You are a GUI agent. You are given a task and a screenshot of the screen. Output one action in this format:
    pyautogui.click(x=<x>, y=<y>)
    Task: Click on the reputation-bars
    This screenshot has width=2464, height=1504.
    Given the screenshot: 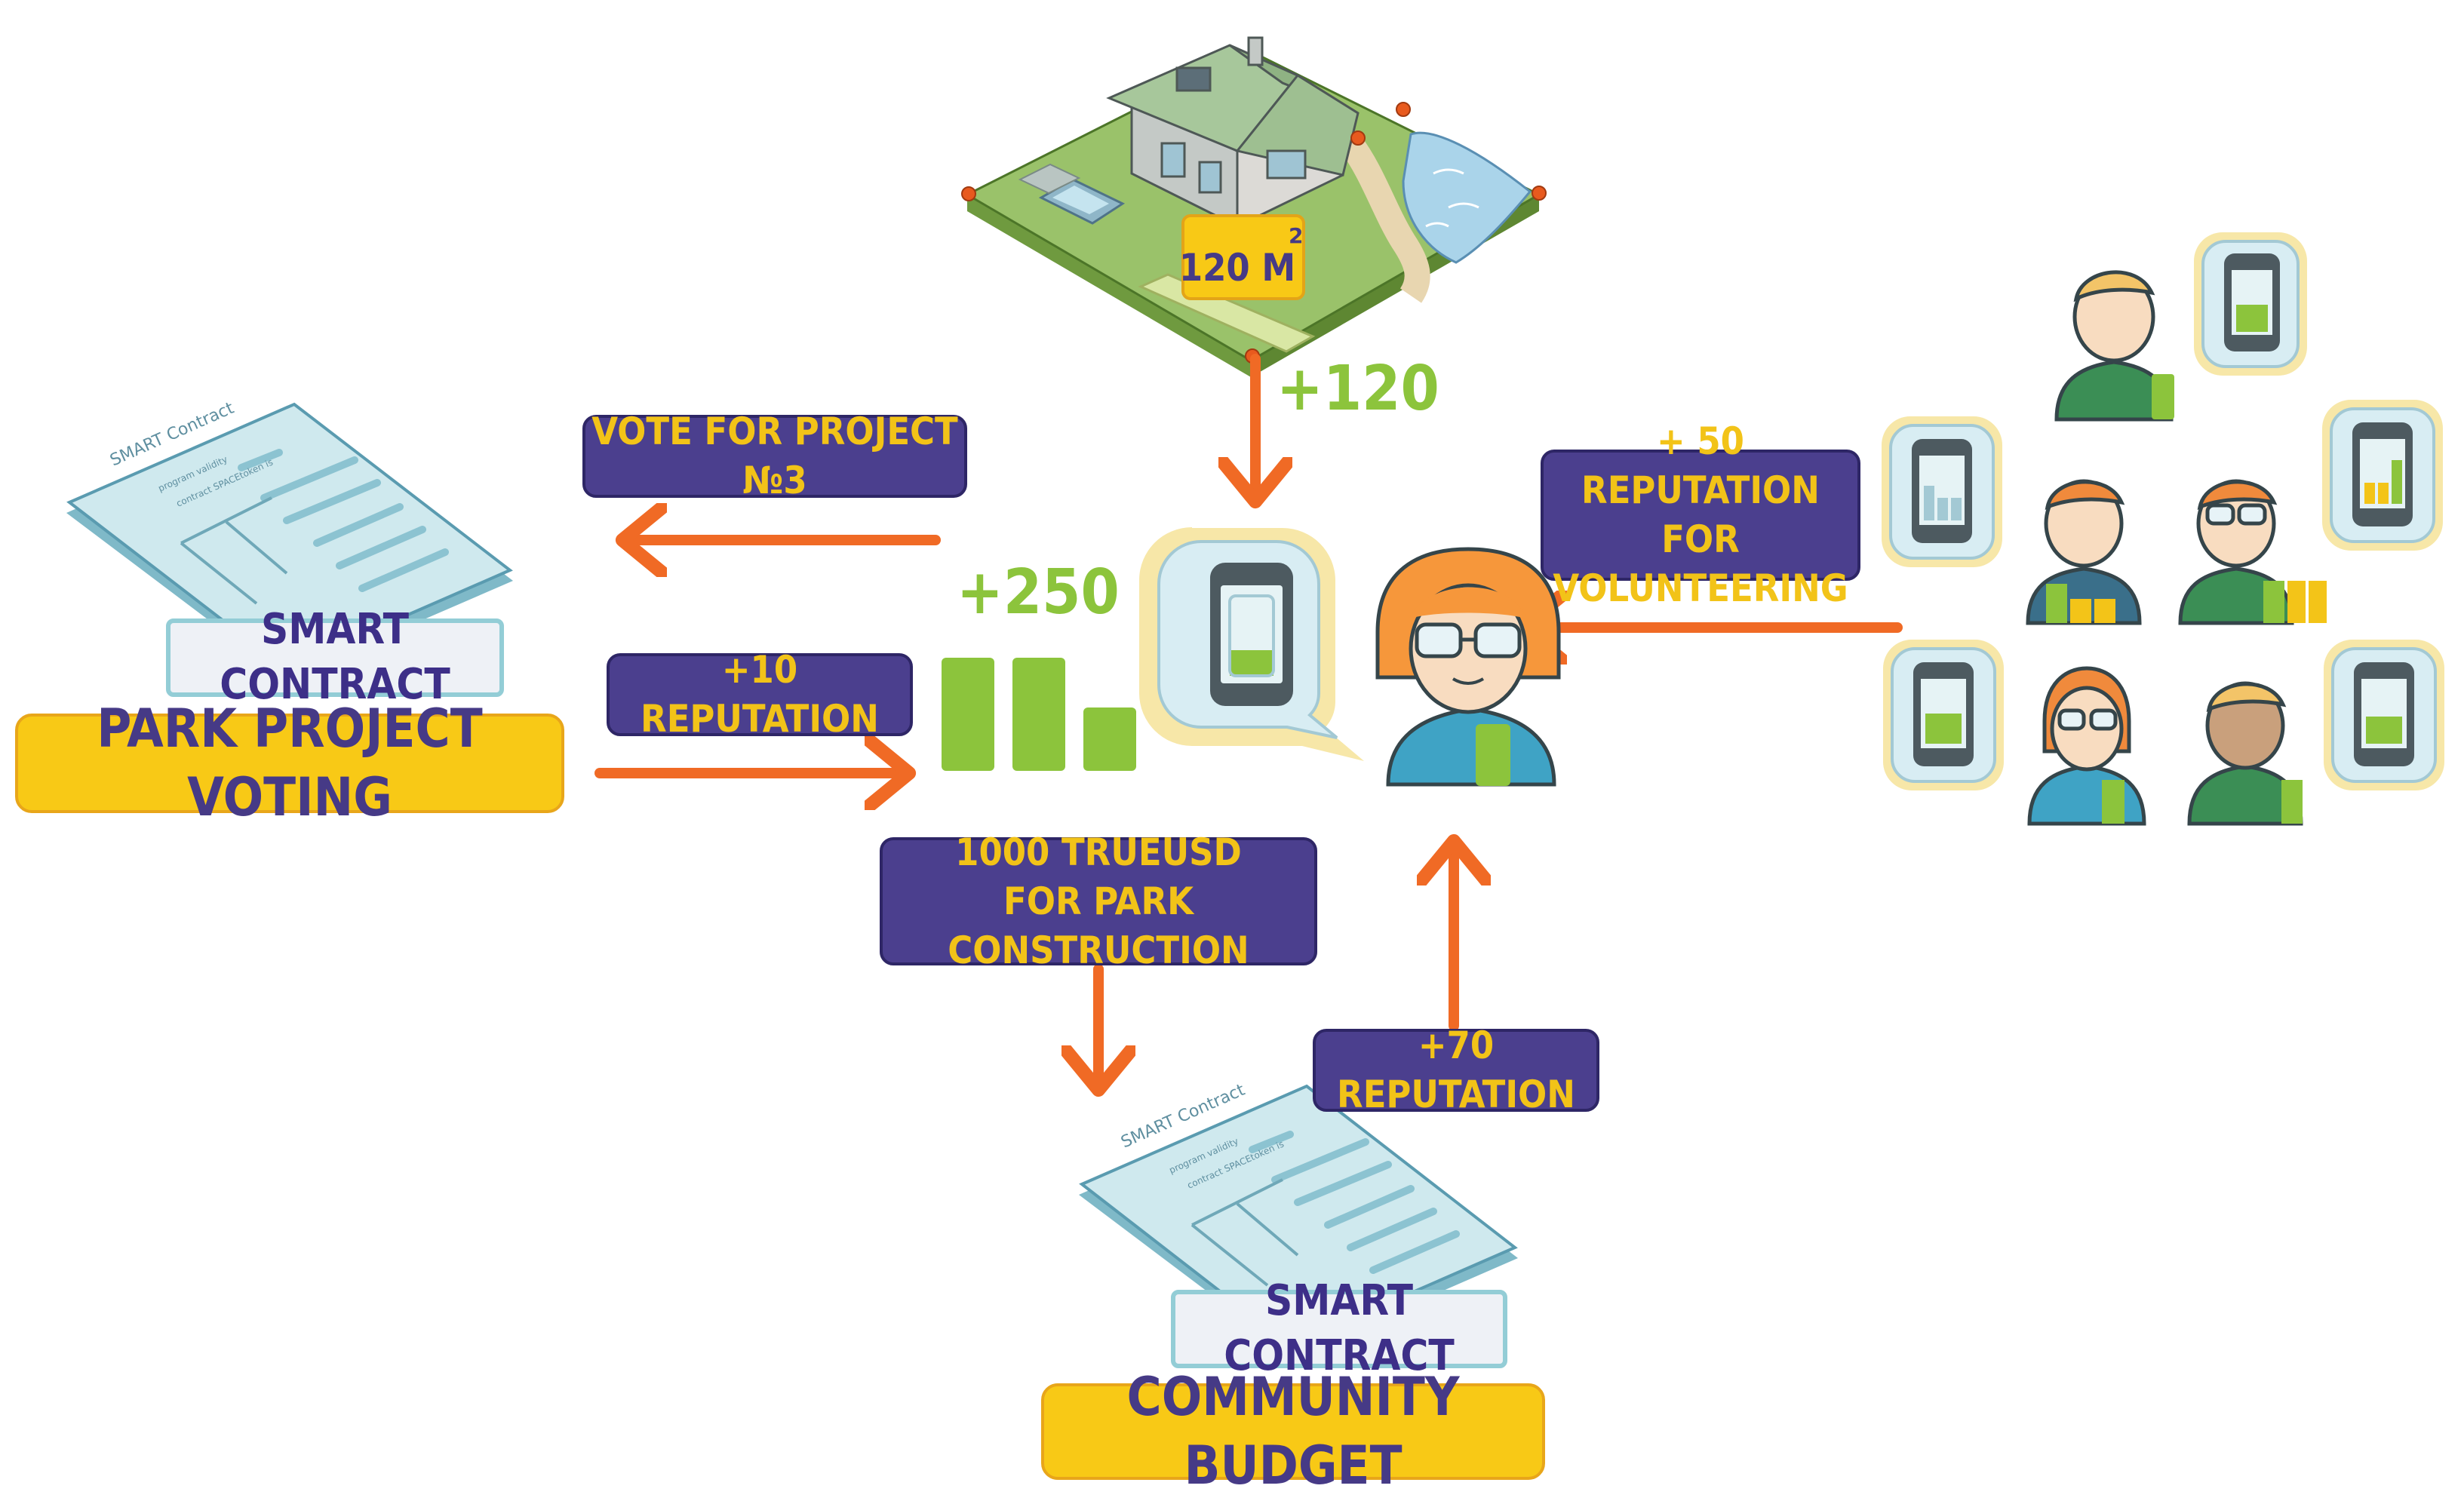 What is the action you would take?
    pyautogui.click(x=1039, y=715)
    